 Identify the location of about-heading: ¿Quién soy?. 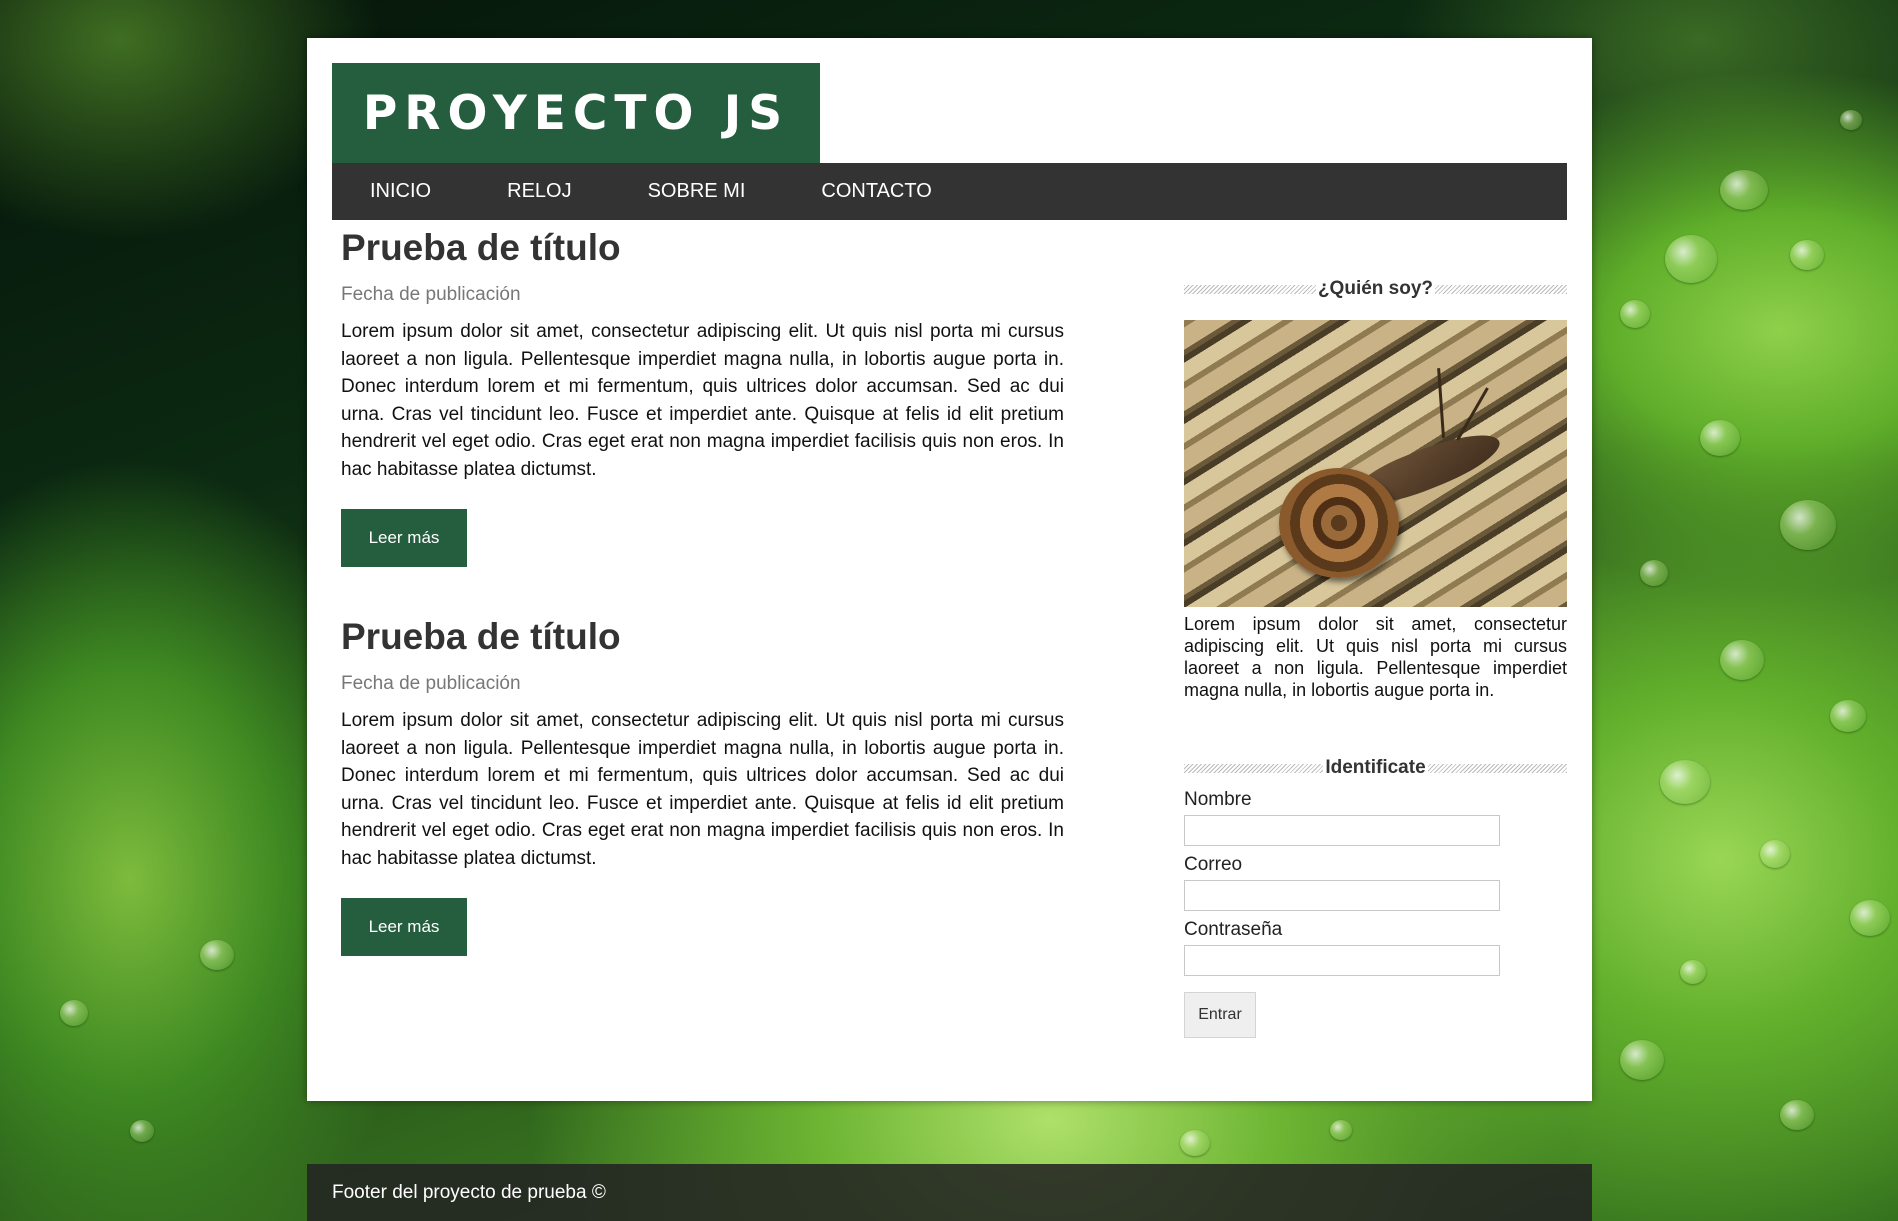
(1375, 289).